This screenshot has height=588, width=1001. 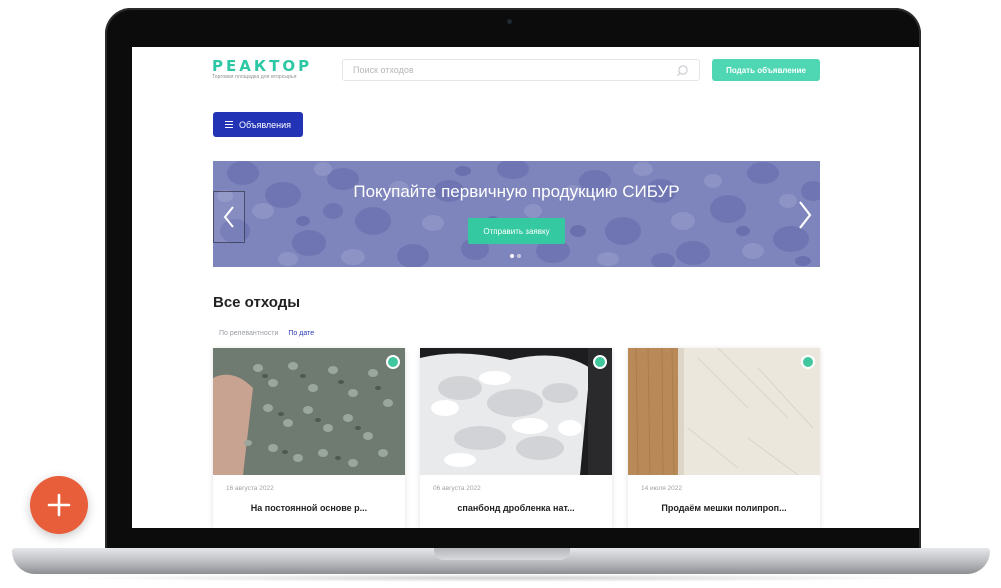 I want to click on camera-icon, so click(x=509, y=21).